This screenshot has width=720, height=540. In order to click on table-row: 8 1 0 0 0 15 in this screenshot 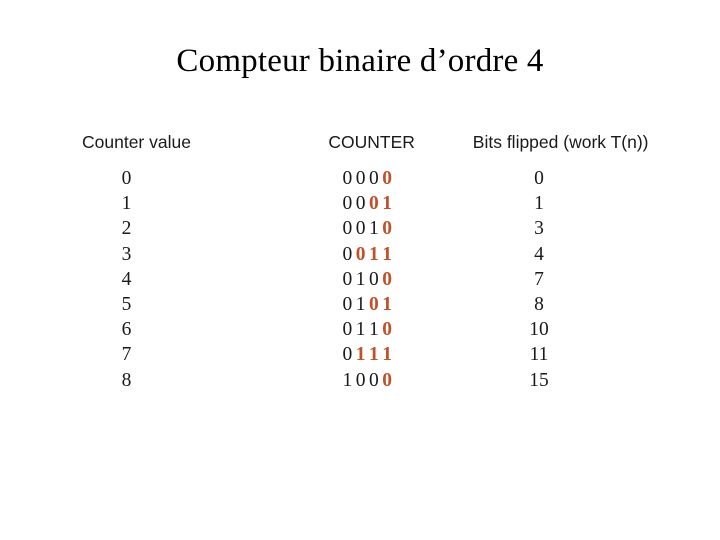, I will do `click(370, 380)`.